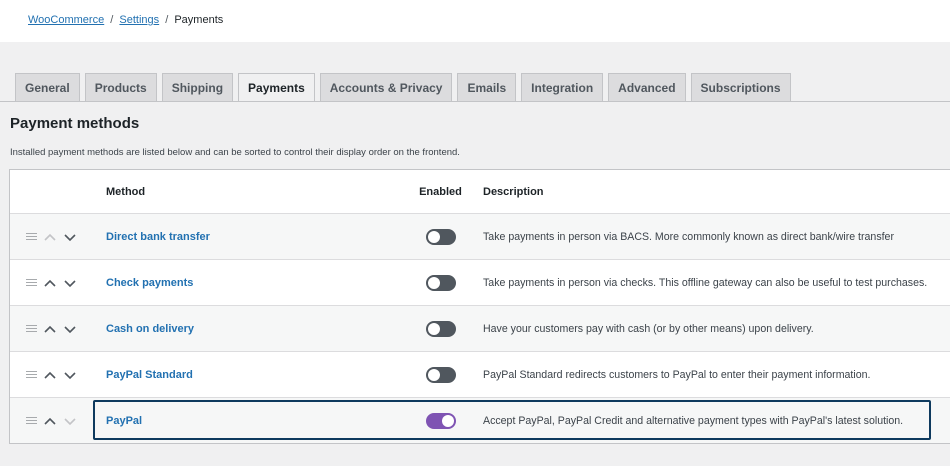 This screenshot has height=466, width=950. Describe the element at coordinates (440, 191) in the screenshot. I see `enabled-column-header: Enabled` at that location.